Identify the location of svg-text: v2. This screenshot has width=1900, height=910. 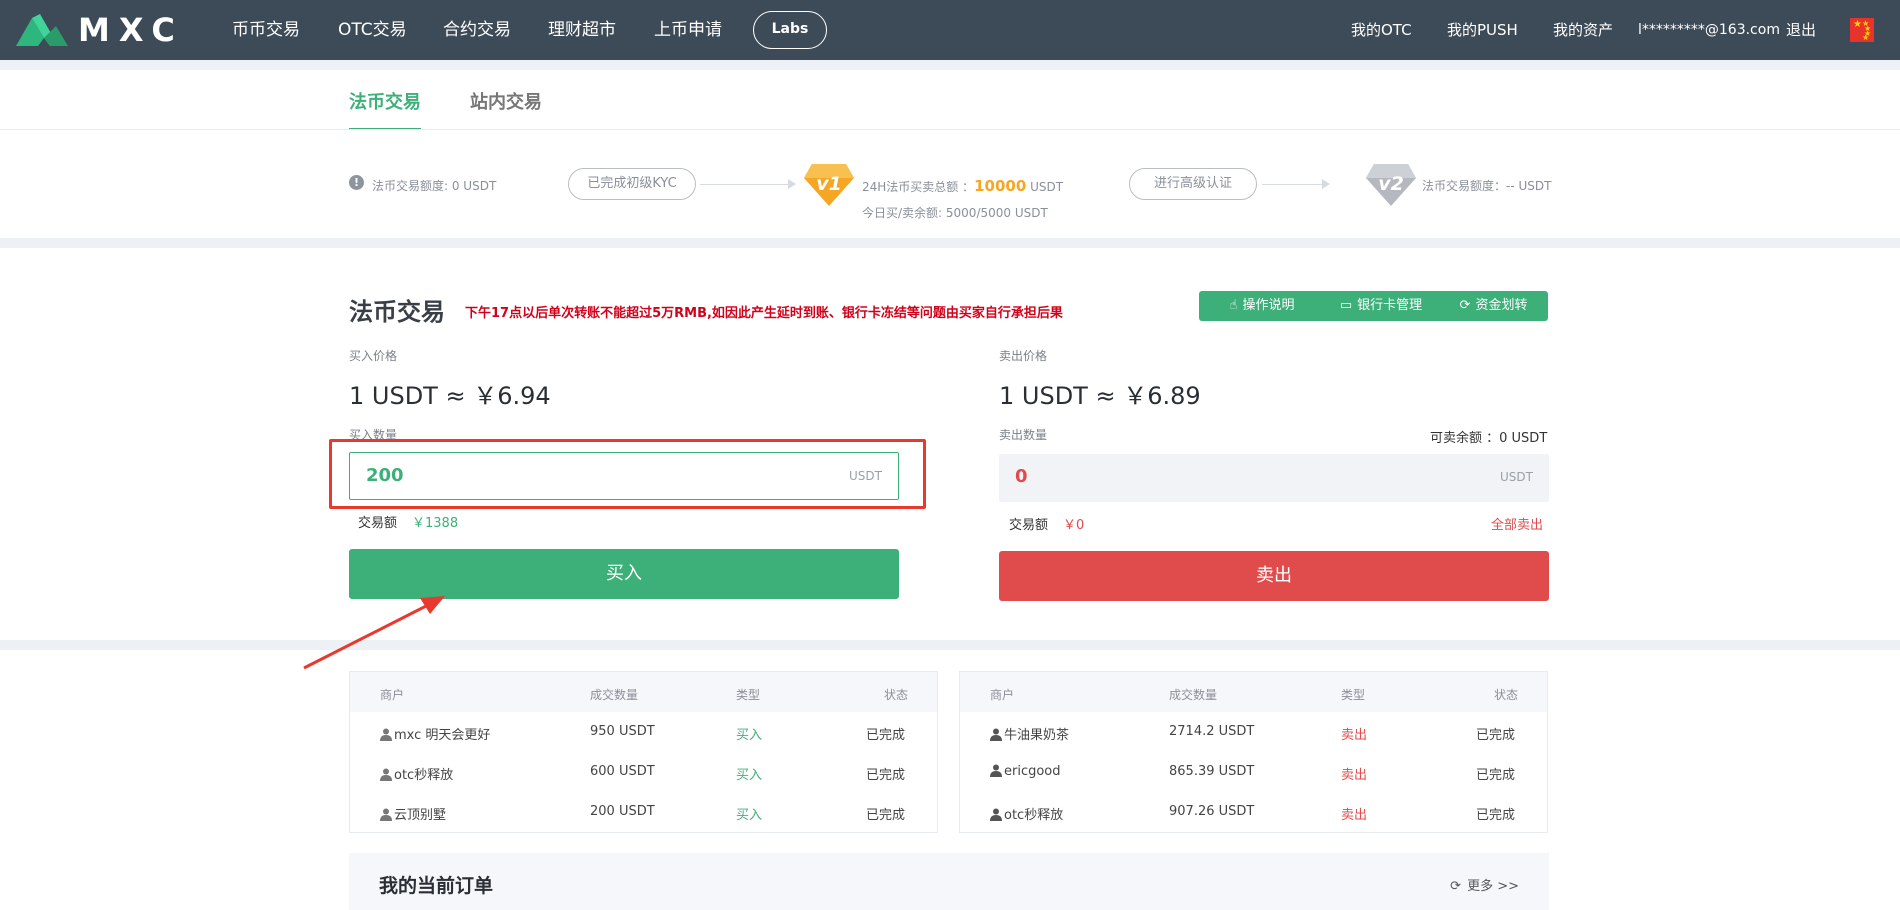
(1391, 184).